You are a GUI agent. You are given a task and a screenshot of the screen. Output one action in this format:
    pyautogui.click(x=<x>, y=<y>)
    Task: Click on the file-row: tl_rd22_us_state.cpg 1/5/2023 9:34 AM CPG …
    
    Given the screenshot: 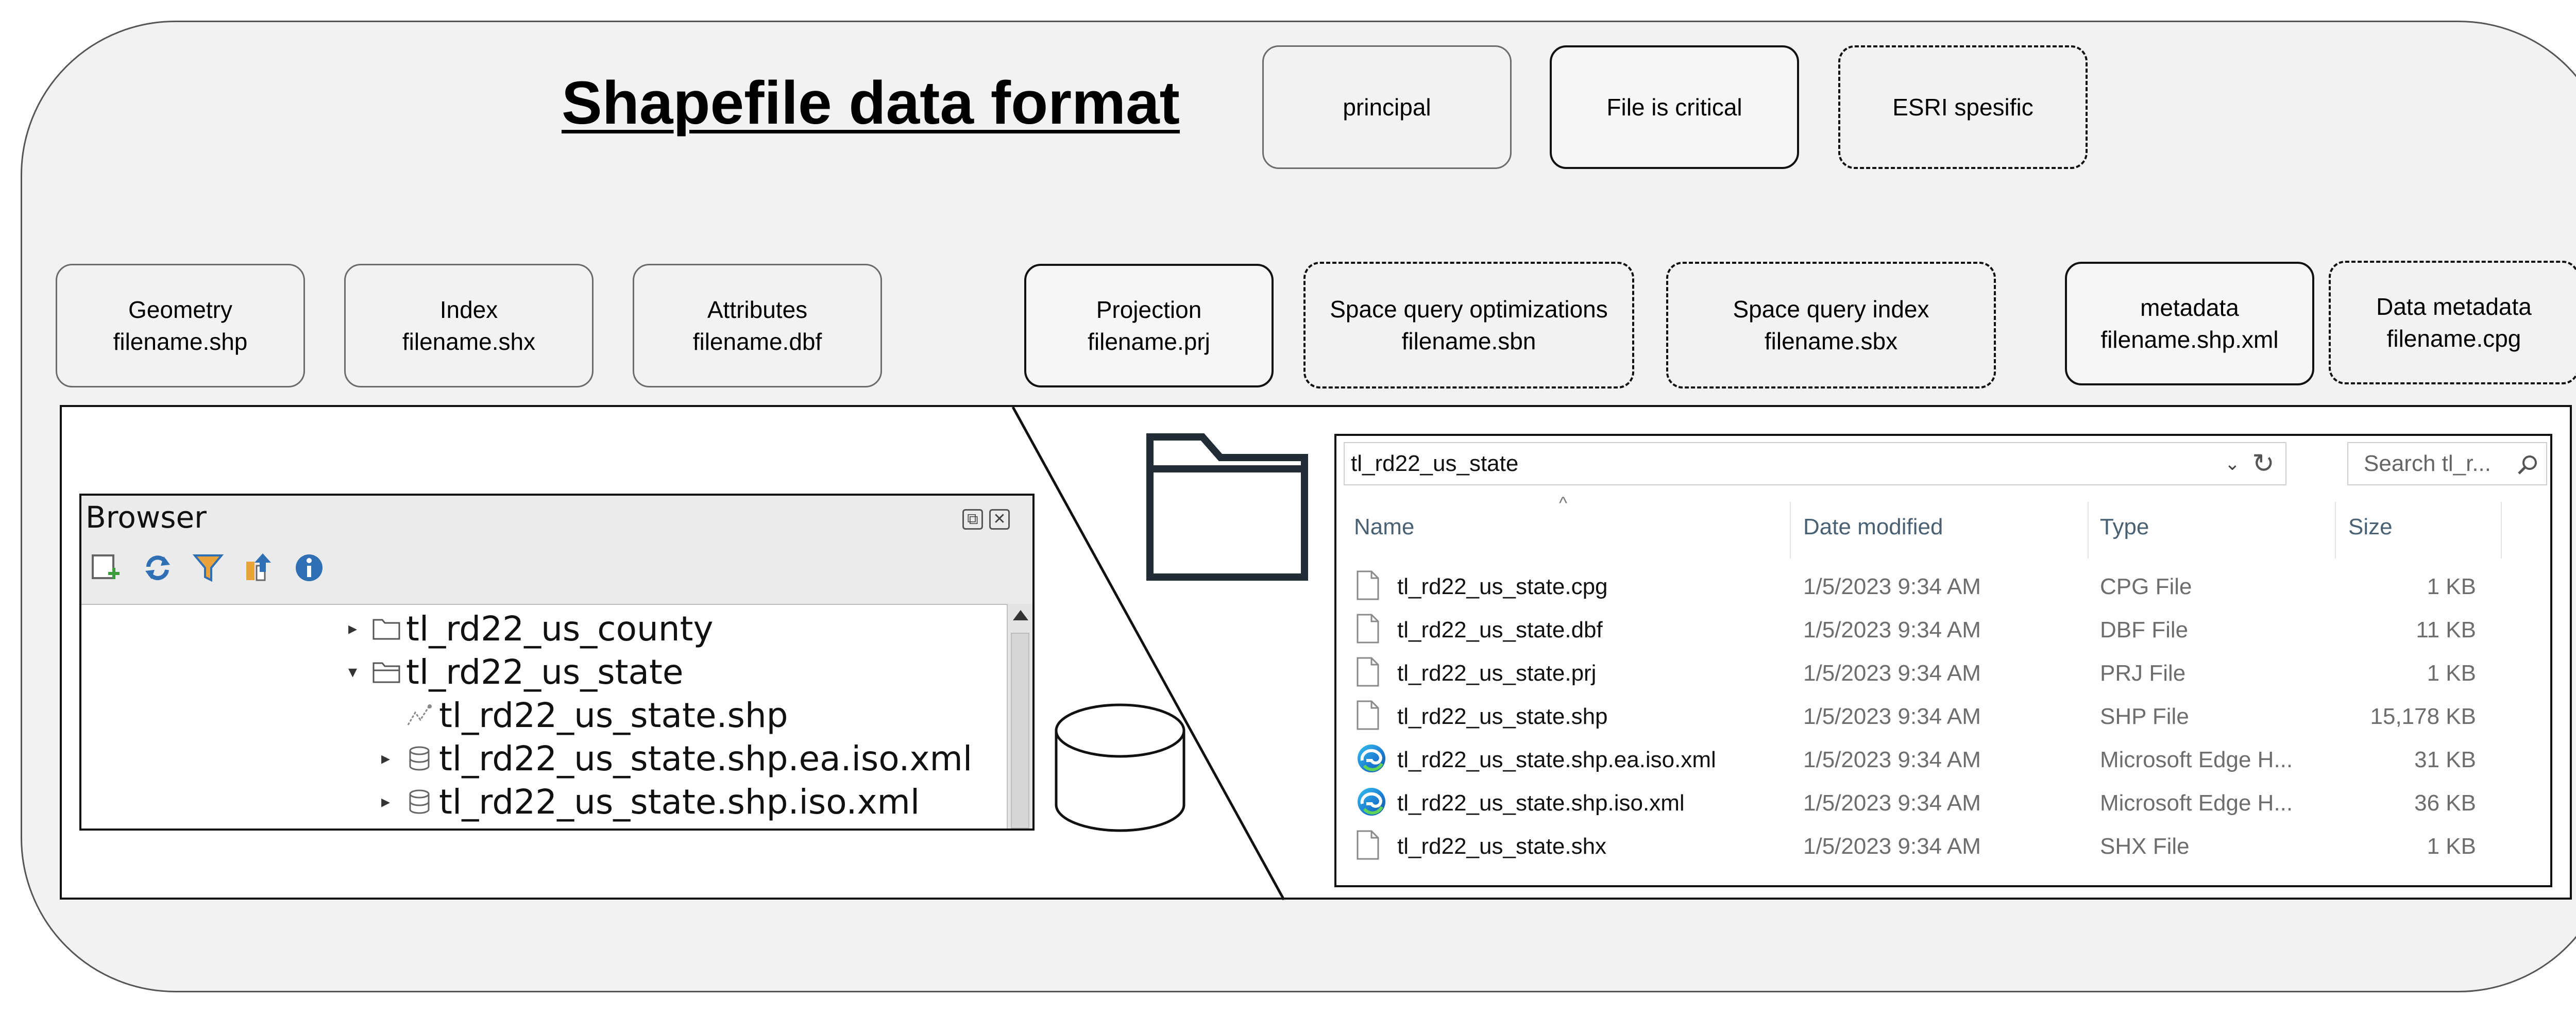 What is the action you would take?
    pyautogui.click(x=1943, y=586)
    